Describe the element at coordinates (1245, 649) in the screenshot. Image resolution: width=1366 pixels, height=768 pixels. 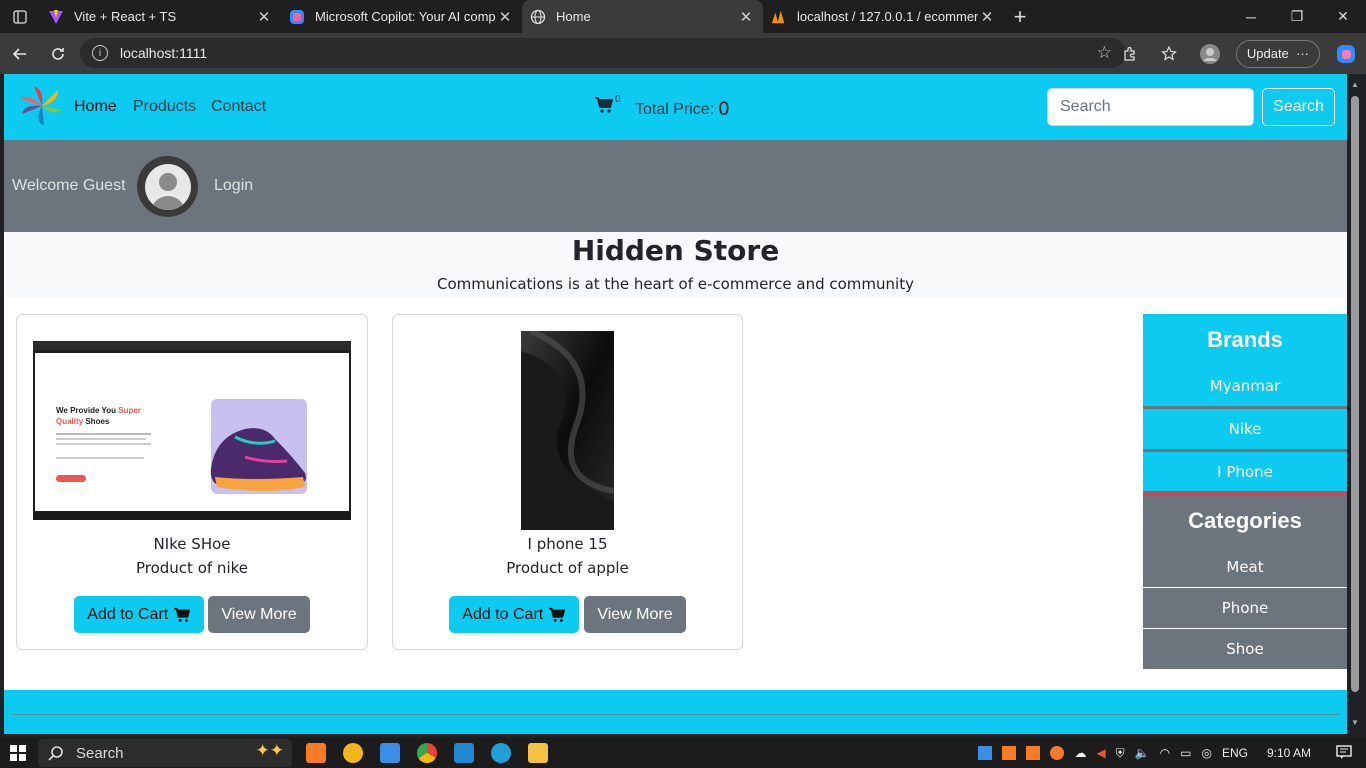
I see `category-item-shoe: Shoe` at that location.